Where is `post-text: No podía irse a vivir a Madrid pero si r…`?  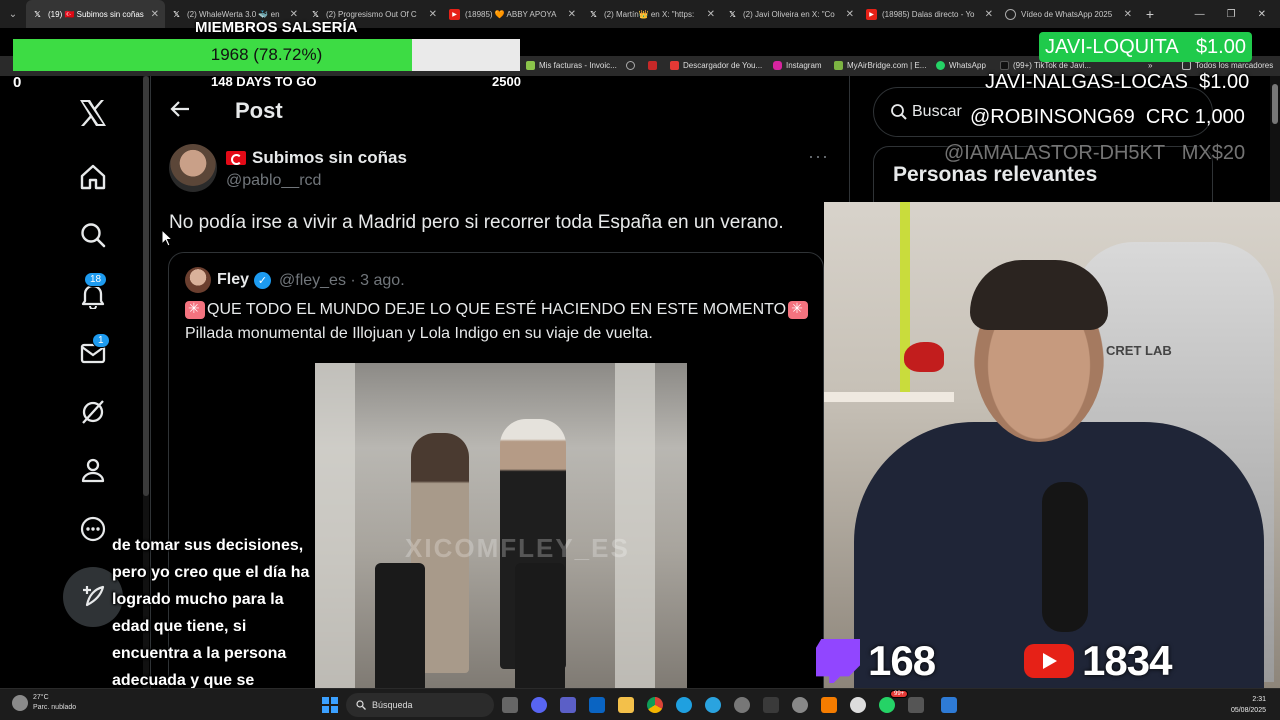 post-text: No podía irse a vivir a Madrid pero si r… is located at coordinates (476, 222).